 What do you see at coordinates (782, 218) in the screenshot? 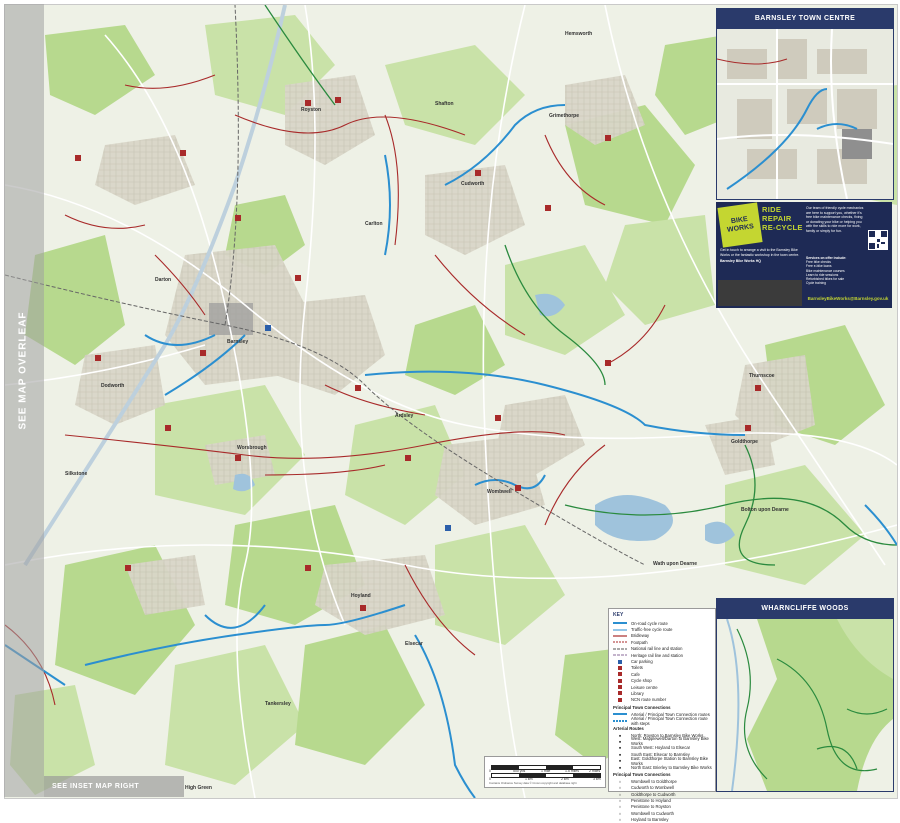
I see `promo-headline: RIDE REPAIR RE-CYCLE` at bounding box center [782, 218].